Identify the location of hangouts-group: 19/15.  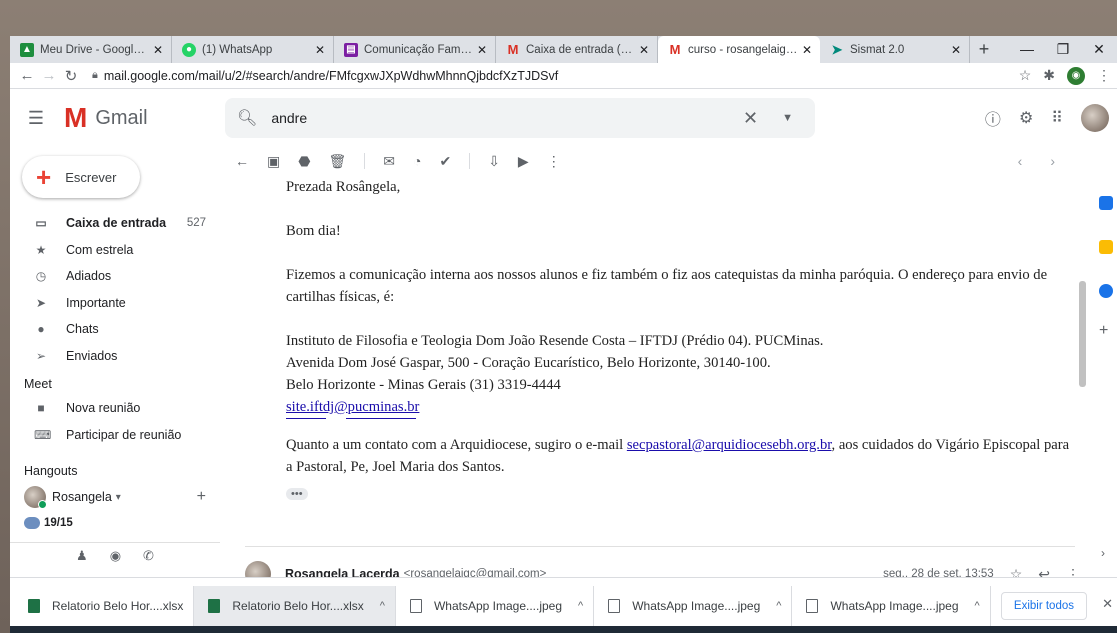
(115, 523).